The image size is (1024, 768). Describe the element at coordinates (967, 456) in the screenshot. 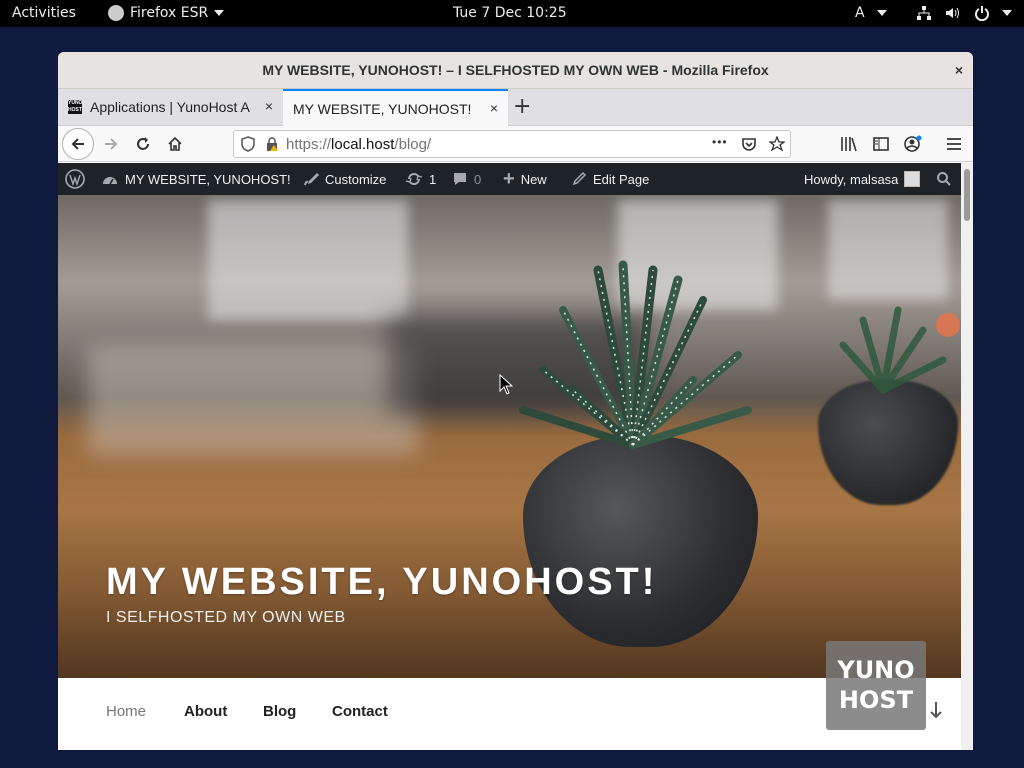

I see `page-scrollbar` at that location.